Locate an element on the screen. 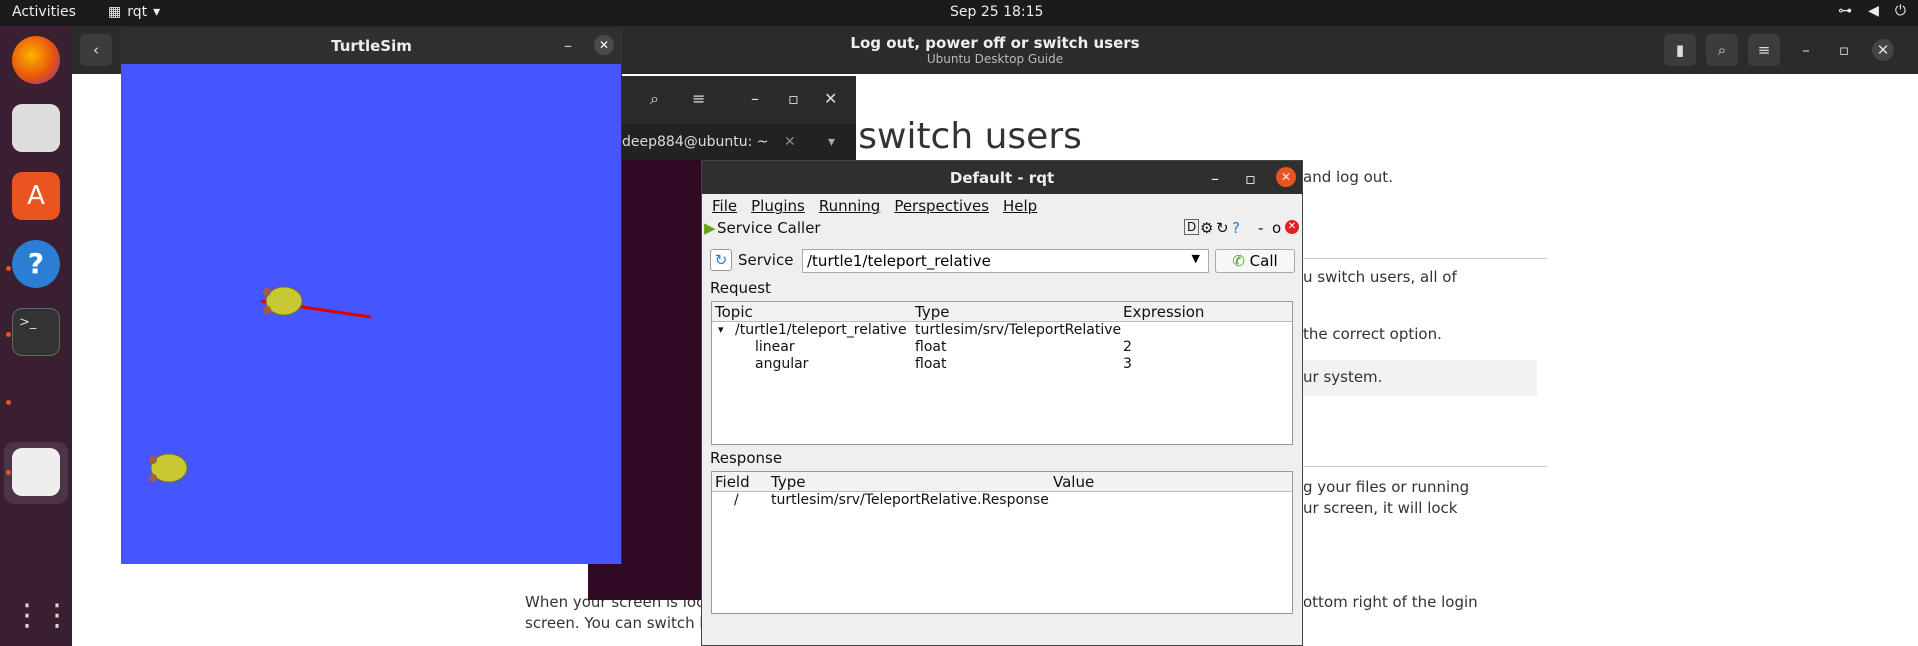 This screenshot has width=1918, height=646. call-label: Call is located at coordinates (1263, 261).